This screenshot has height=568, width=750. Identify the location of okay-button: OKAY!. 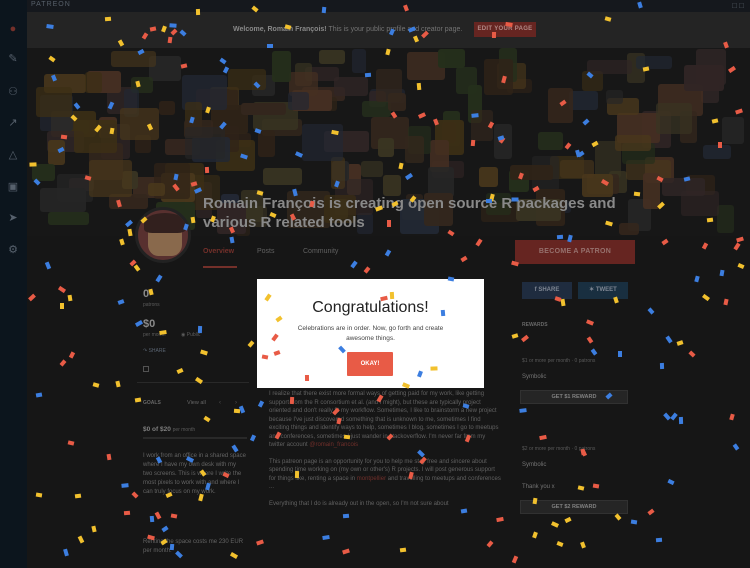
(370, 364).